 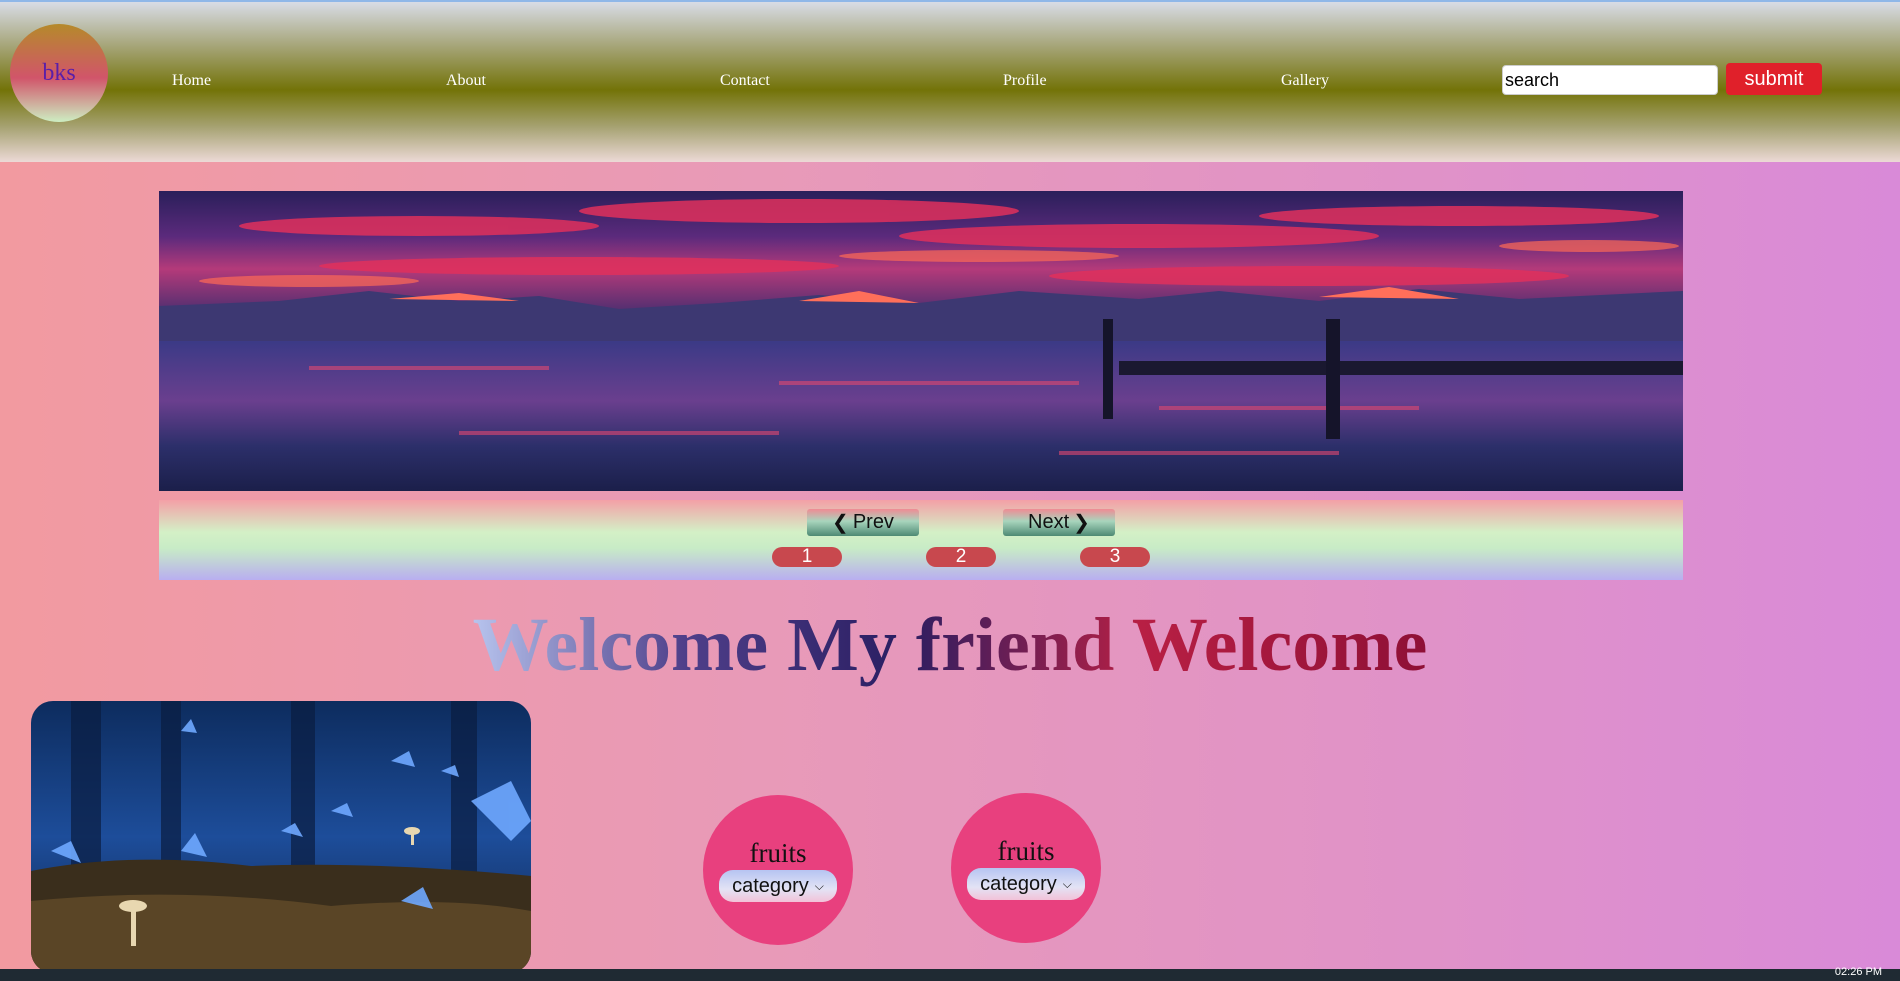 I want to click on nav-home: Home, so click(x=191, y=81).